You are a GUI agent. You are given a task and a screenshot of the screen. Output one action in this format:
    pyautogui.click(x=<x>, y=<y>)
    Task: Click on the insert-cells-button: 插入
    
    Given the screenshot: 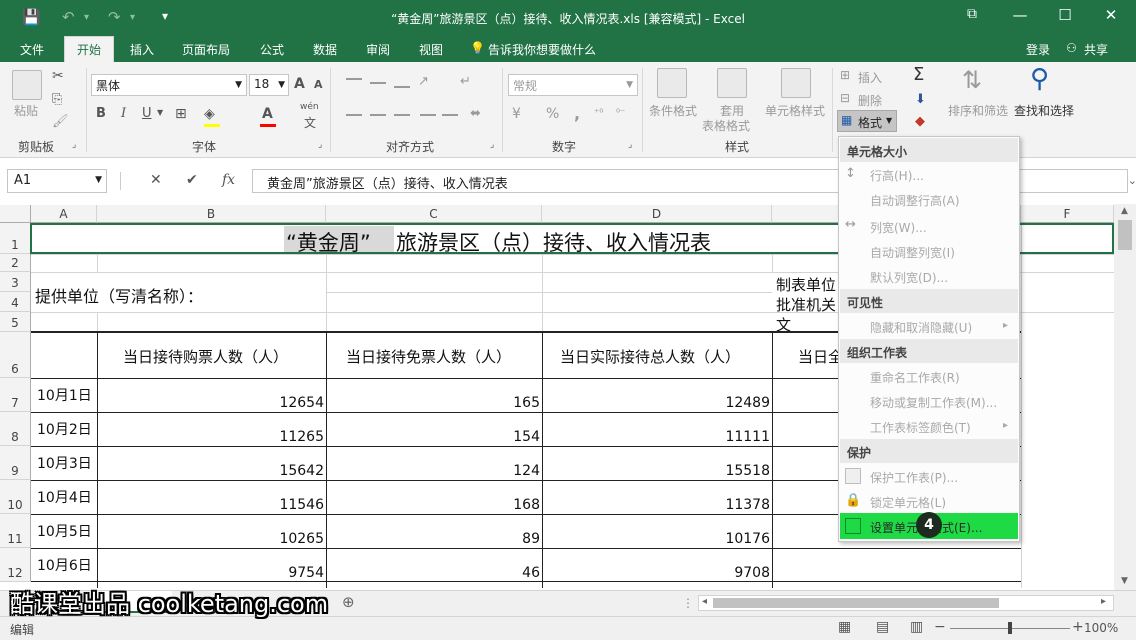 What is the action you would take?
    pyautogui.click(x=870, y=77)
    